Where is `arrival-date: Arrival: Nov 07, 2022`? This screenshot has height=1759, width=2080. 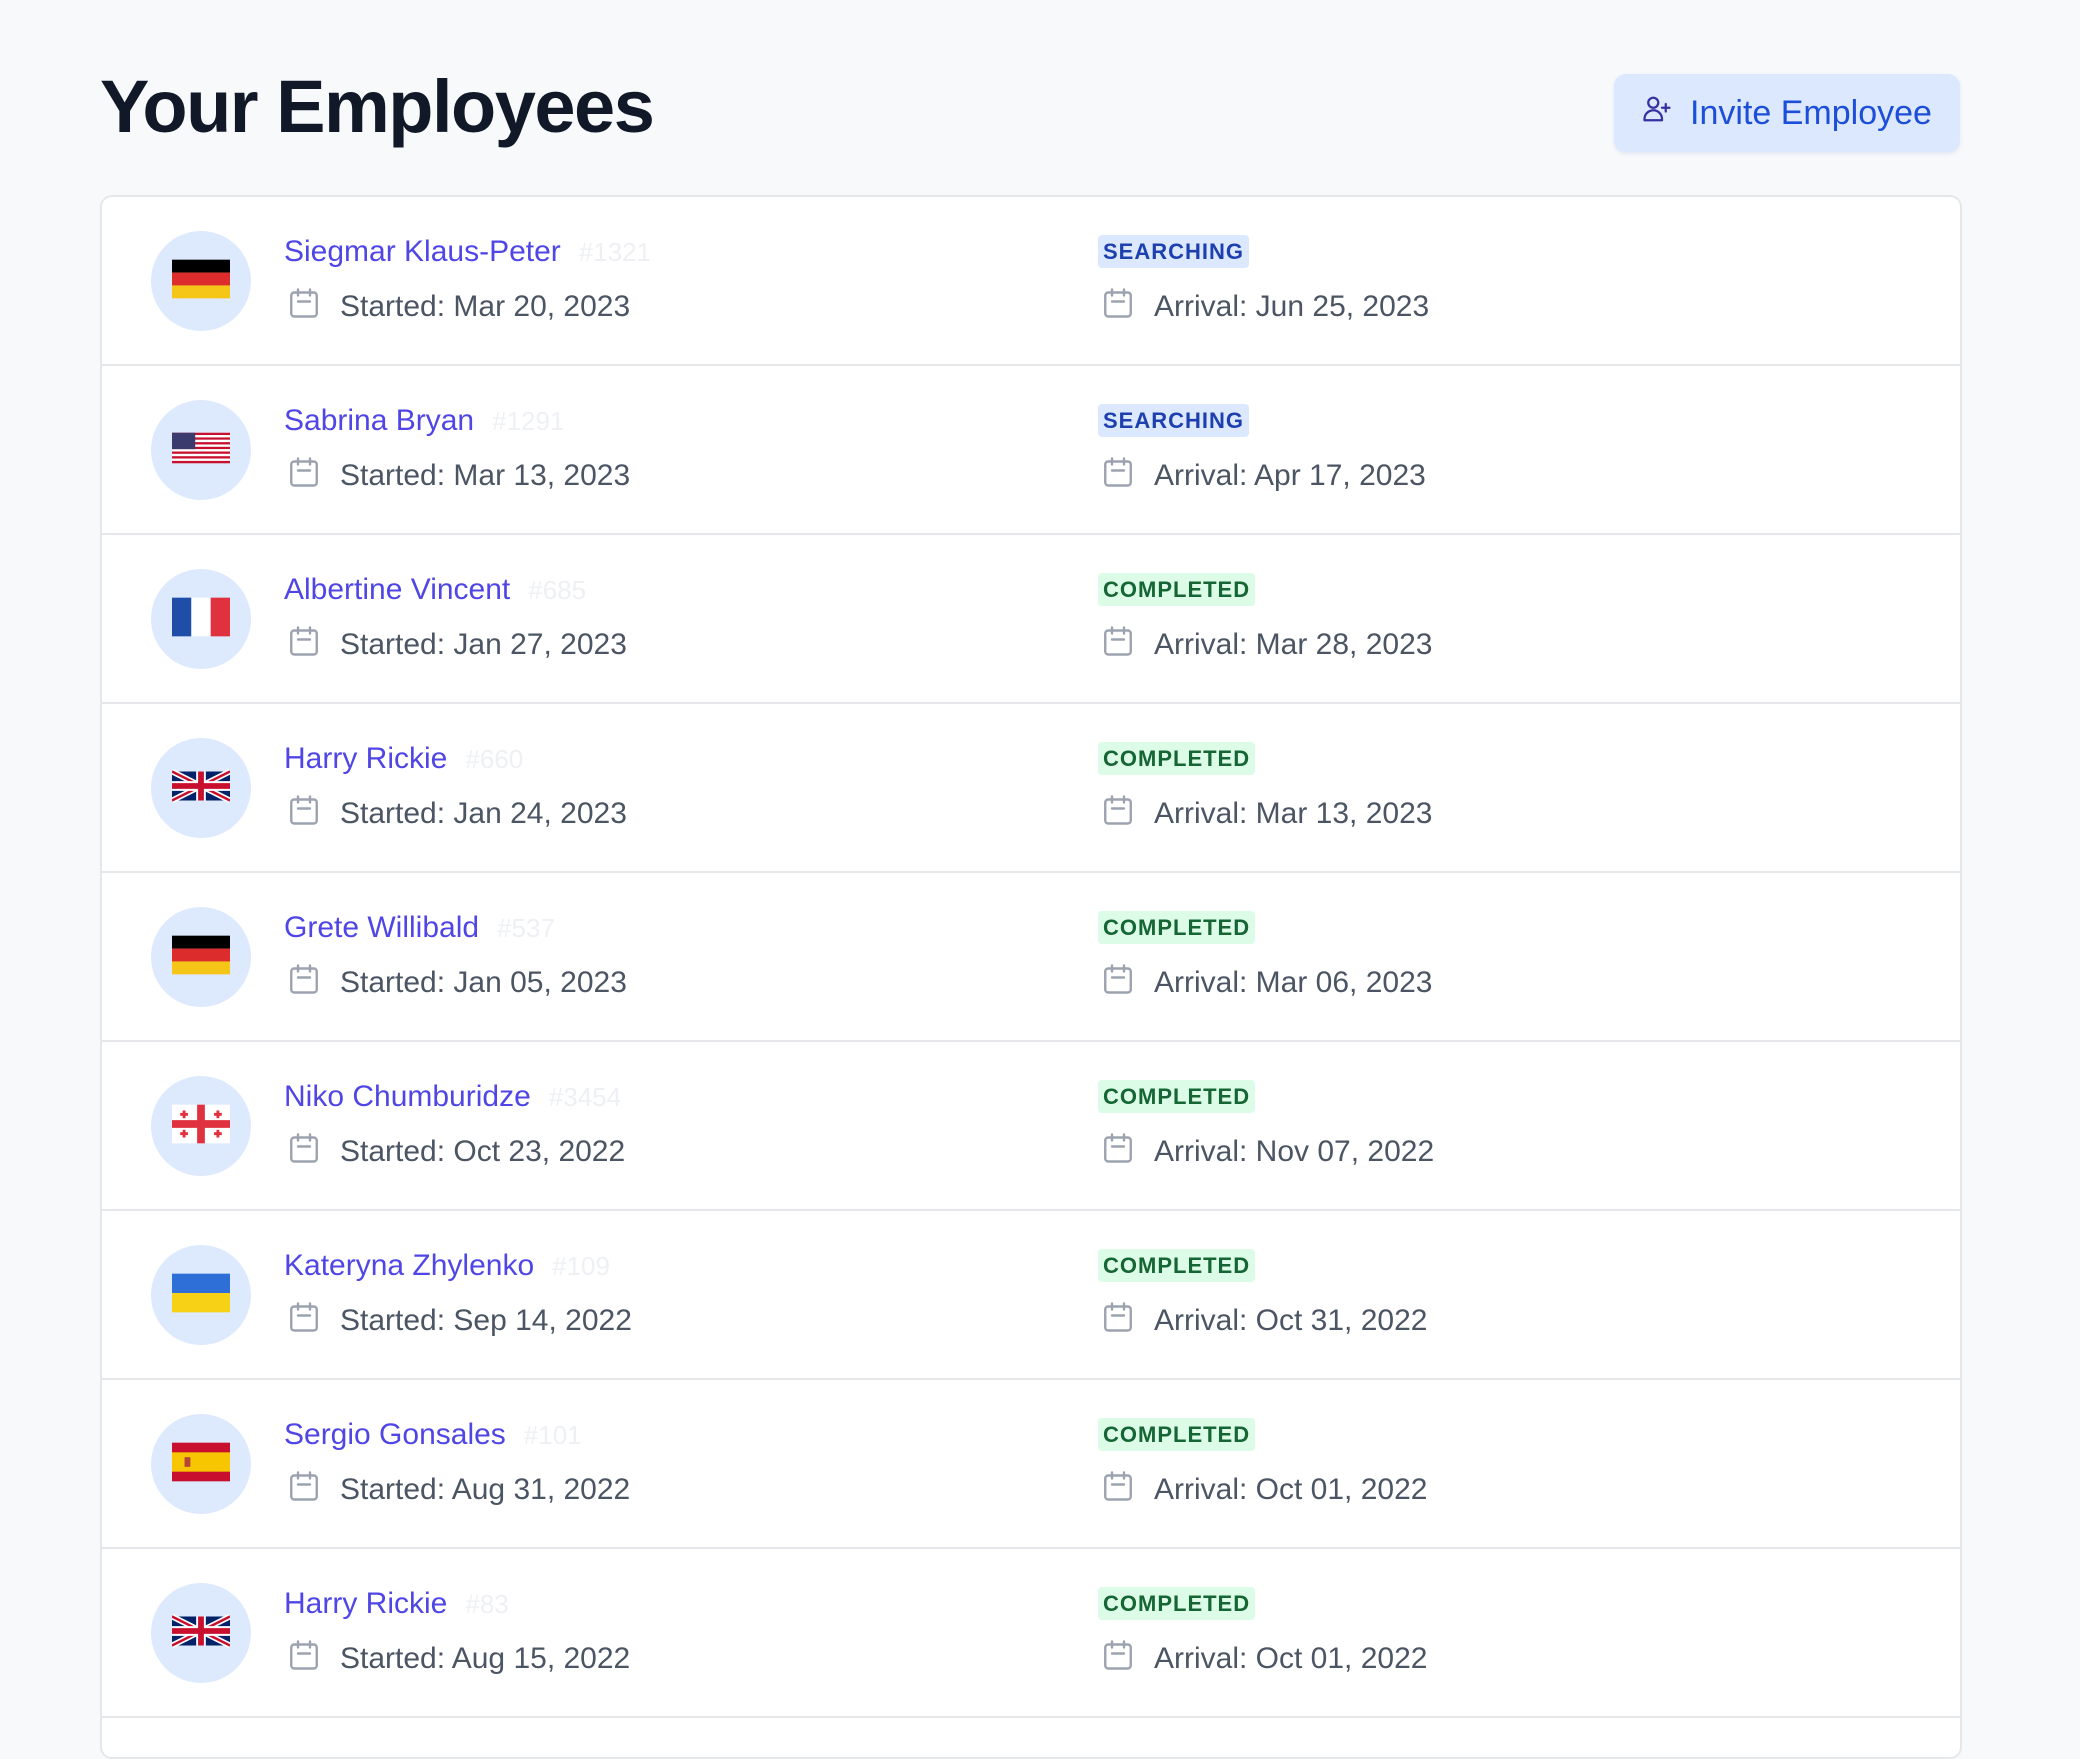 arrival-date: Arrival: Nov 07, 2022 is located at coordinates (1294, 1151).